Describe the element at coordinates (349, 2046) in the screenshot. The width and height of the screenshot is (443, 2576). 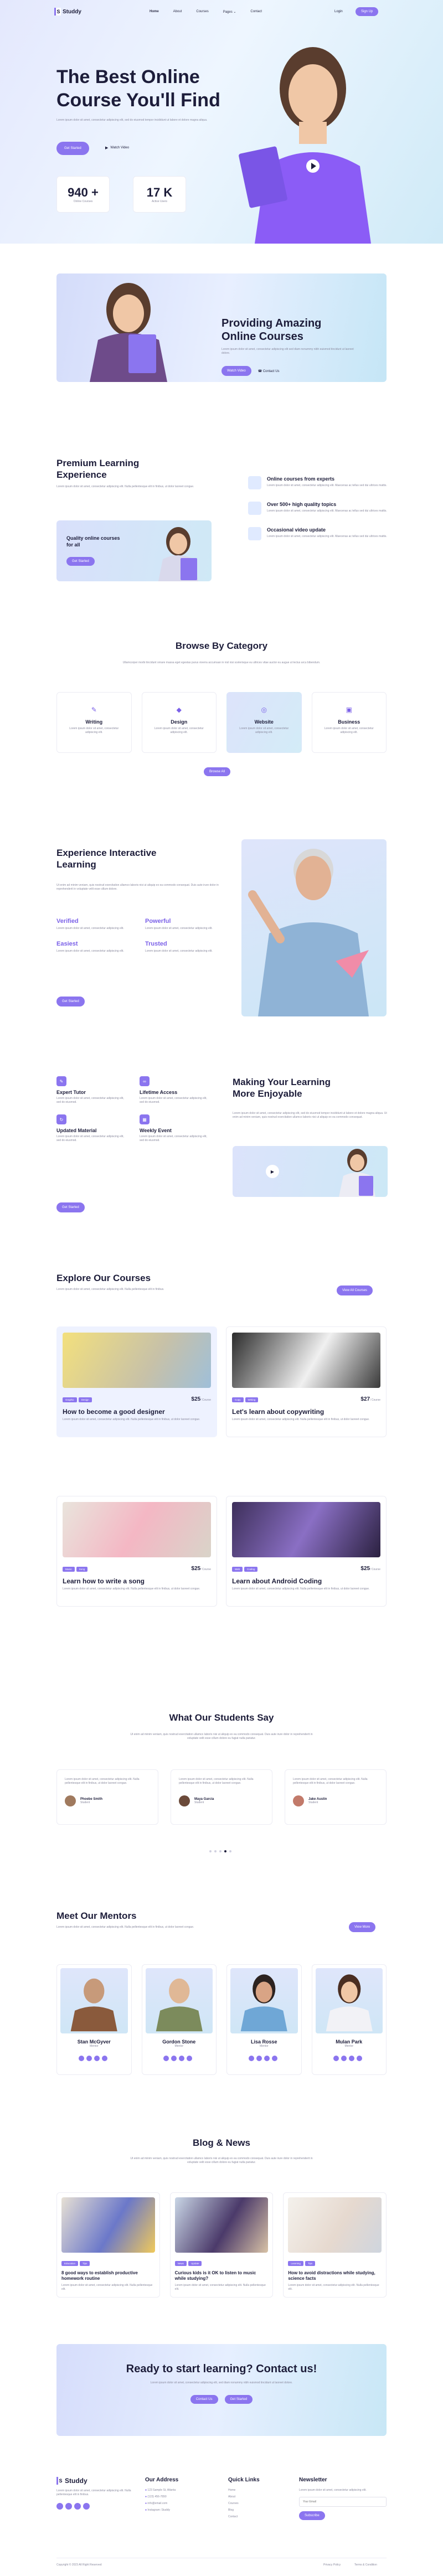
I see `mentor-role: Mentor` at that location.